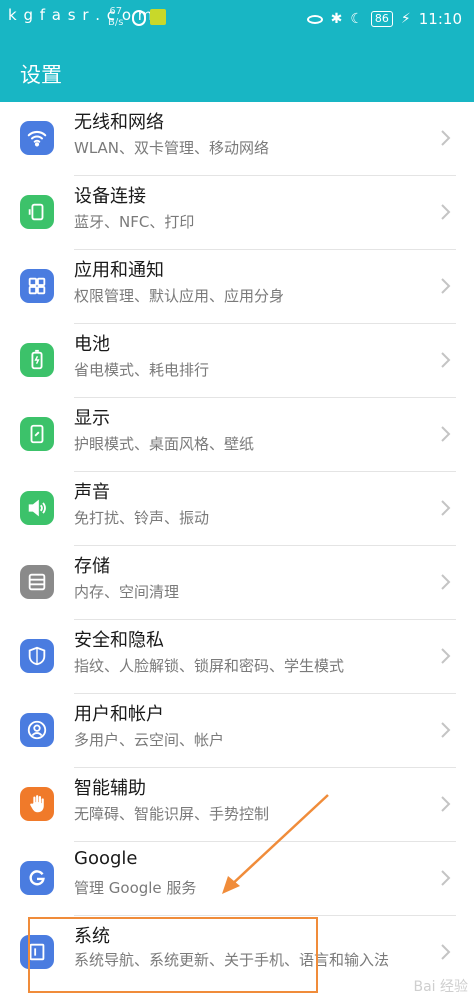 The height and width of the screenshot is (1002, 474). I want to click on app-notification-icon, so click(158, 17).